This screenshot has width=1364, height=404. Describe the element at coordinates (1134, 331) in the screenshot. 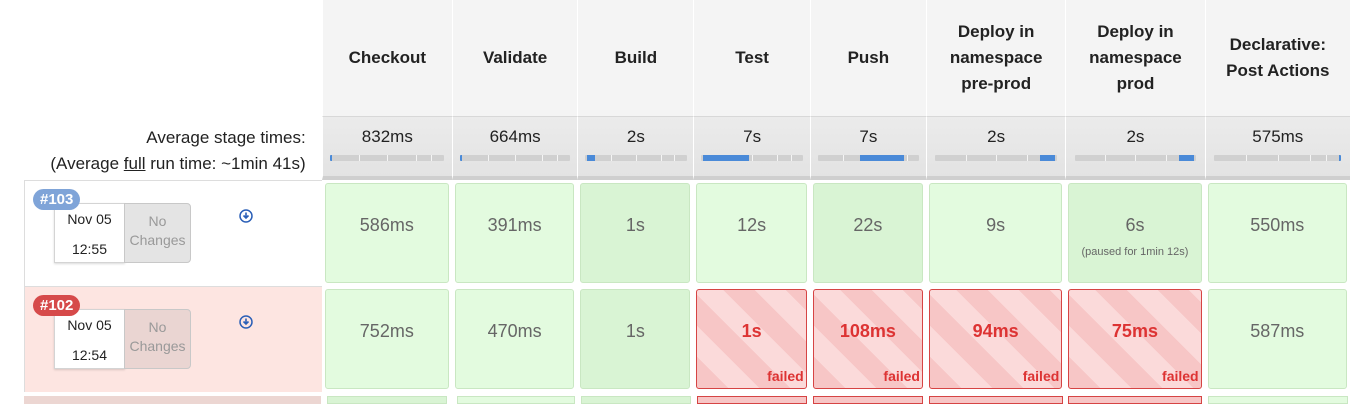

I see `stage-duration: 75ms` at that location.